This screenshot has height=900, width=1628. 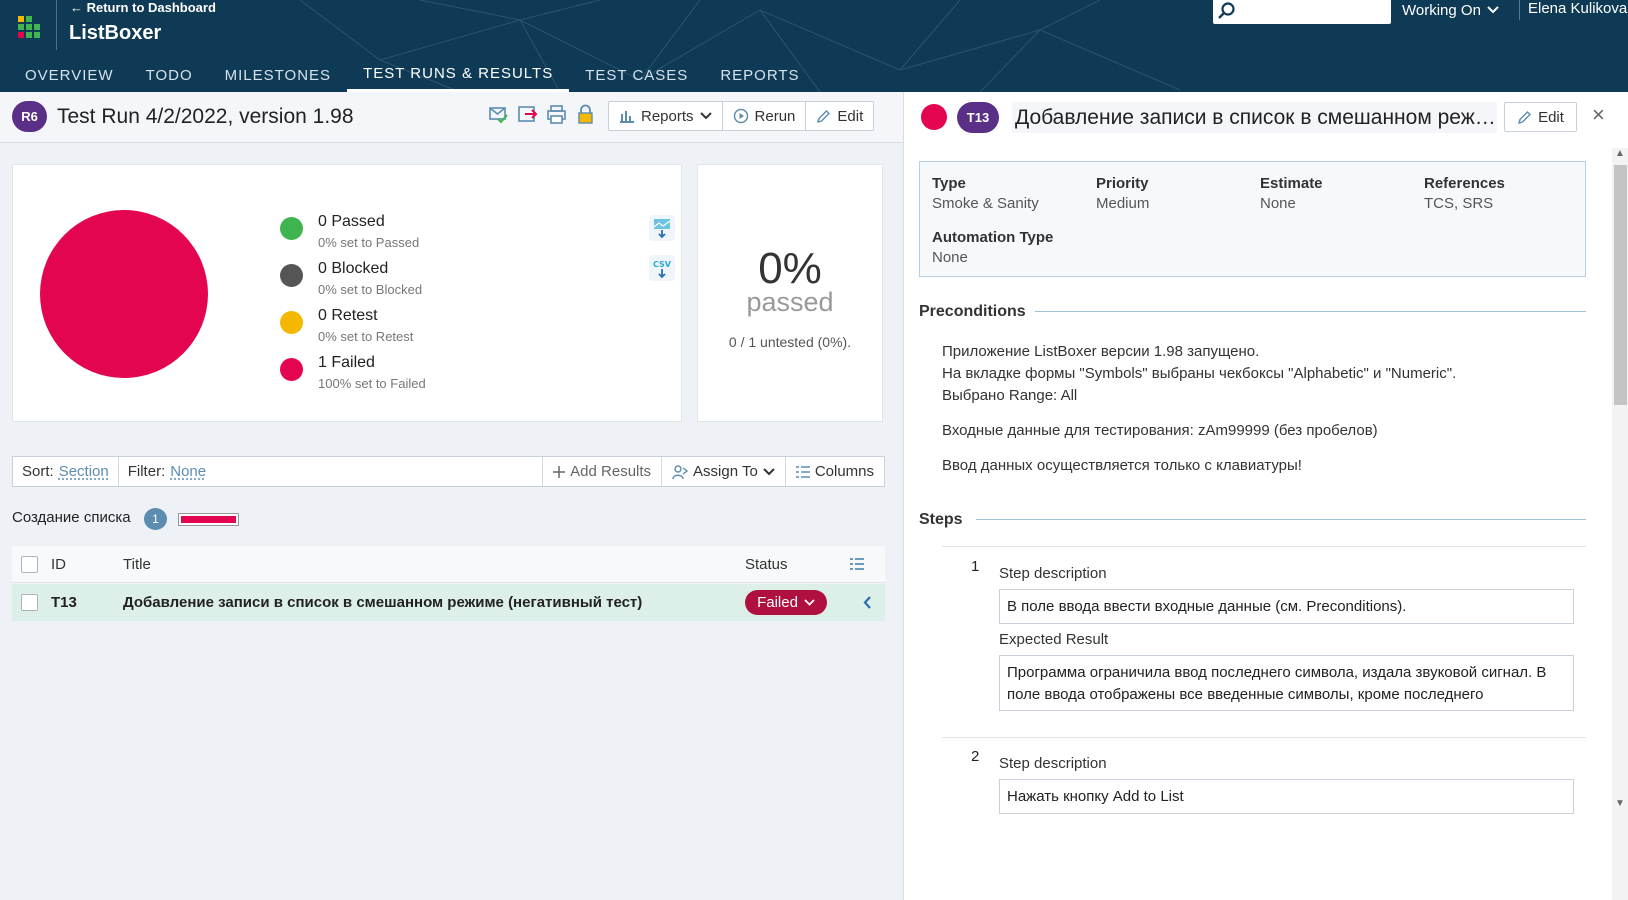 What do you see at coordinates (993, 237) in the screenshot?
I see `prop-key: Automation Type` at bounding box center [993, 237].